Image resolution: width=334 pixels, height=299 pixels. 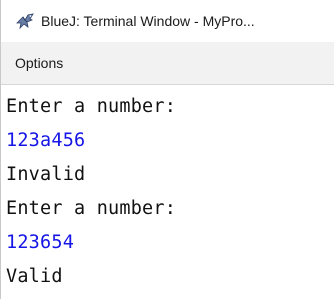 I want to click on terminal-line-input: 123a456, so click(x=46, y=140).